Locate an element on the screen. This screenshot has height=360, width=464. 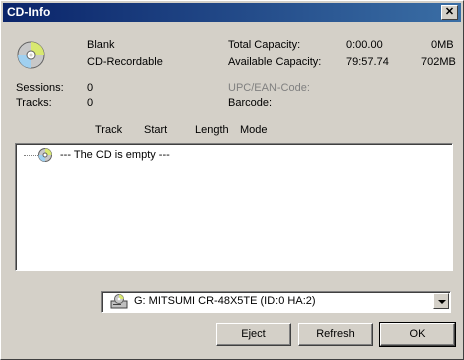
total-capacity-time: 0:00.00 is located at coordinates (364, 45).